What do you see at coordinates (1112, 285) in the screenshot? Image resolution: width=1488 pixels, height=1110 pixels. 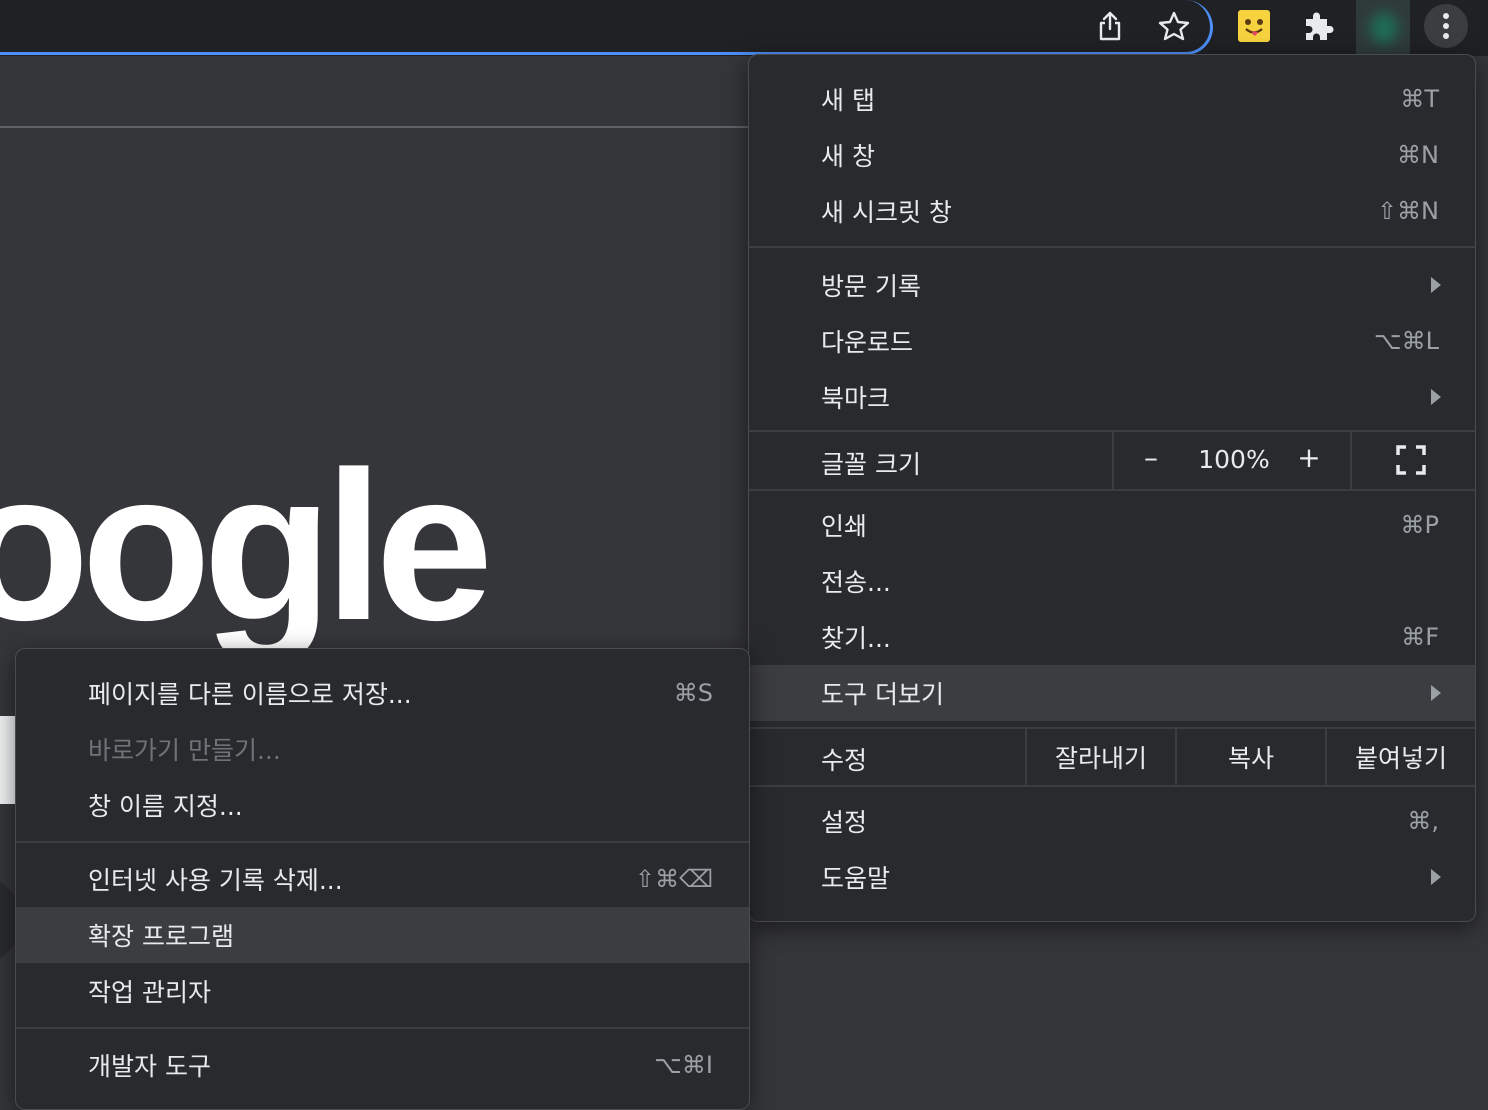 I see `menu-item-history: 방문 기록` at bounding box center [1112, 285].